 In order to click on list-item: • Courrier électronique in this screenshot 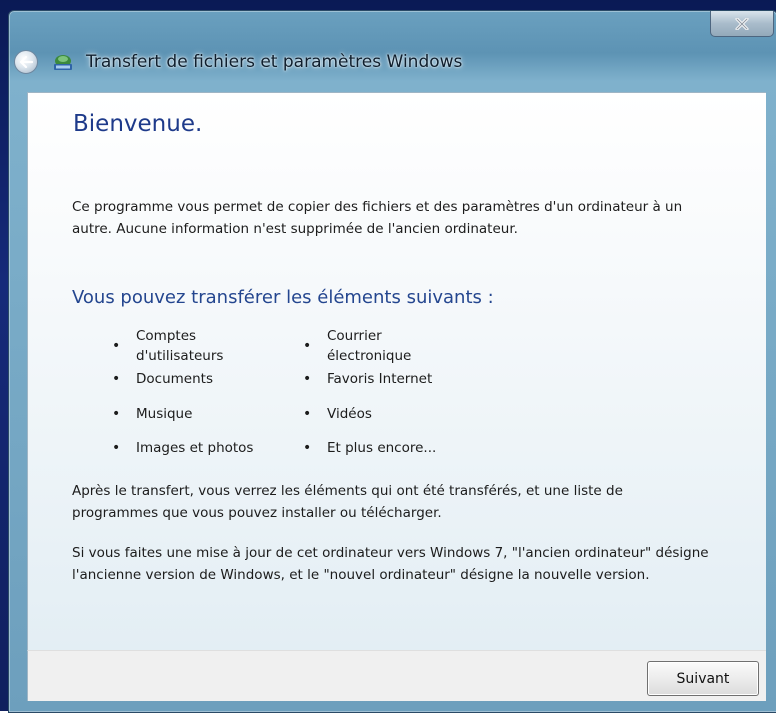, I will do `click(357, 346)`.